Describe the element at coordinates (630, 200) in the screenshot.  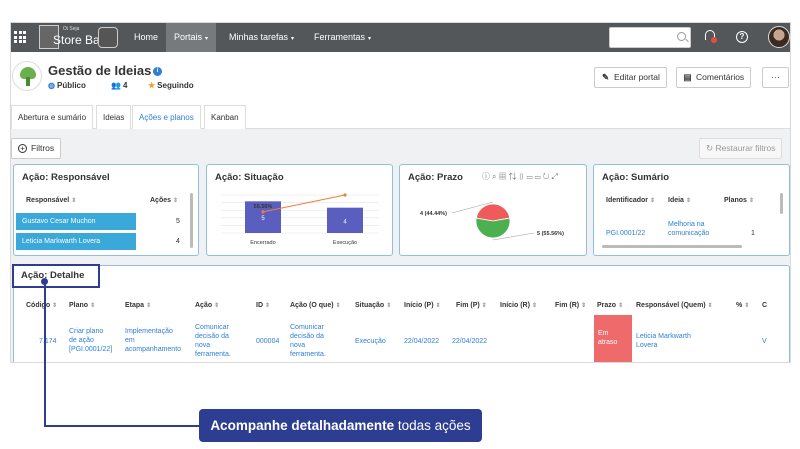
I see `col-header-identificador: Identificador ⇕` at that location.